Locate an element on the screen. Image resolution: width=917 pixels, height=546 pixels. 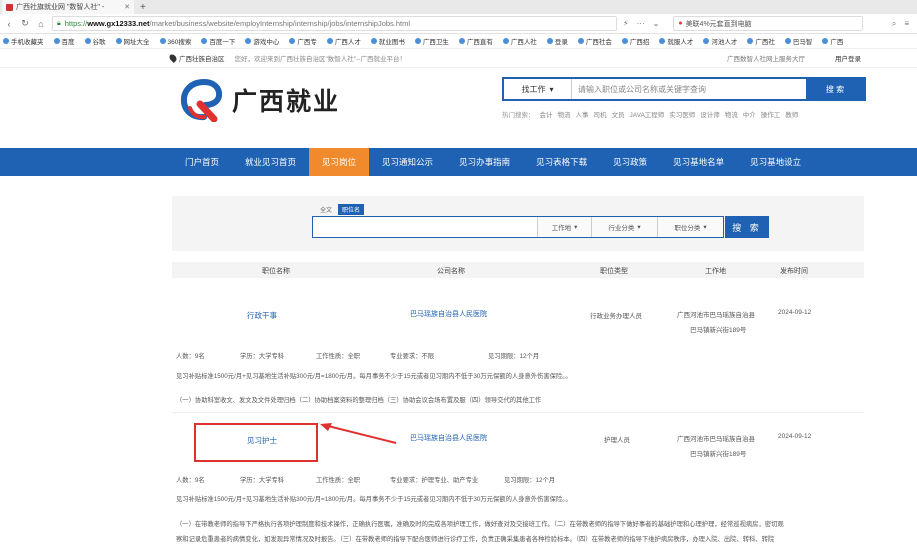
bookmark-label: 广西直有 is located at coordinates (479, 42).